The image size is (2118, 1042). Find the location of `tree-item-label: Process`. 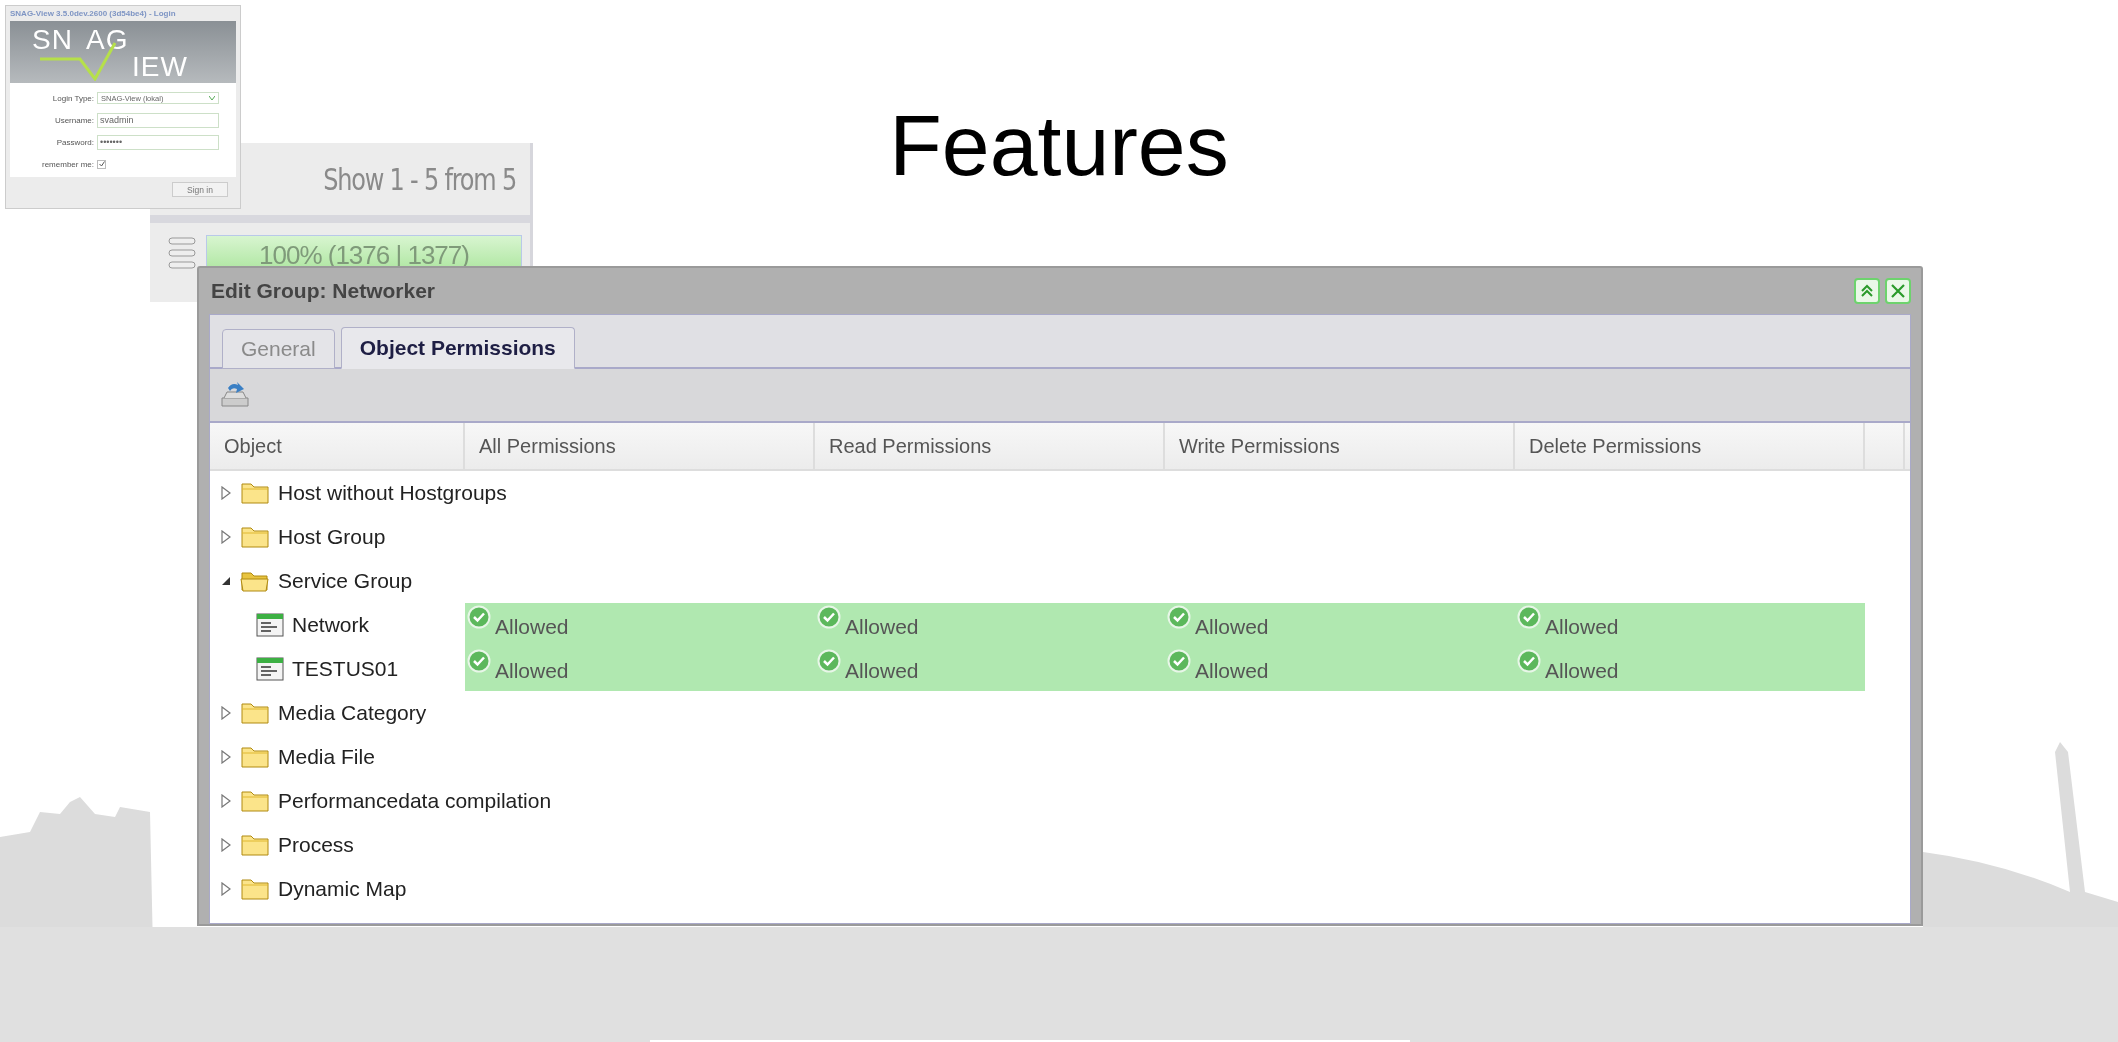

tree-item-label: Process is located at coordinates (316, 845).